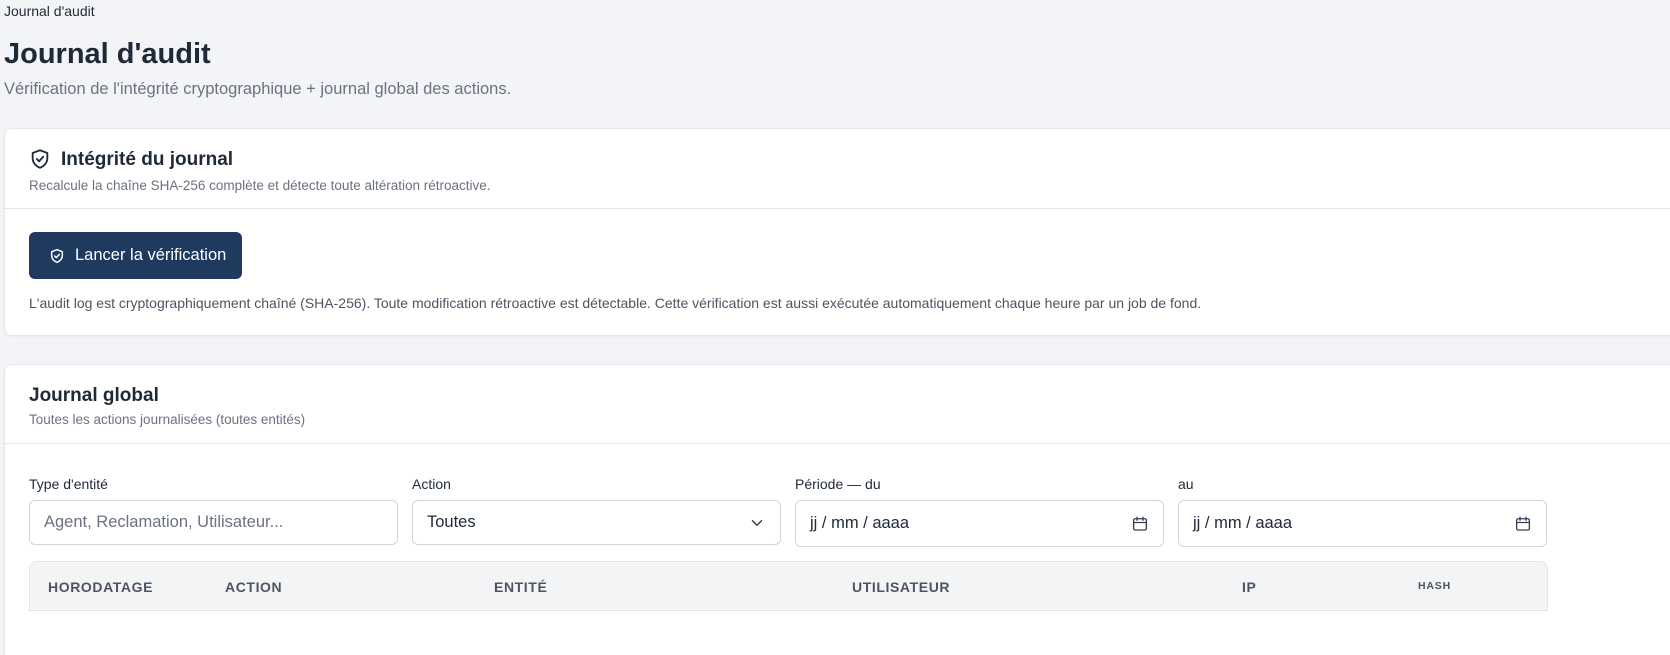 This screenshot has width=1670, height=655. Describe the element at coordinates (596, 522) in the screenshot. I see `action-select: Toutes` at that location.